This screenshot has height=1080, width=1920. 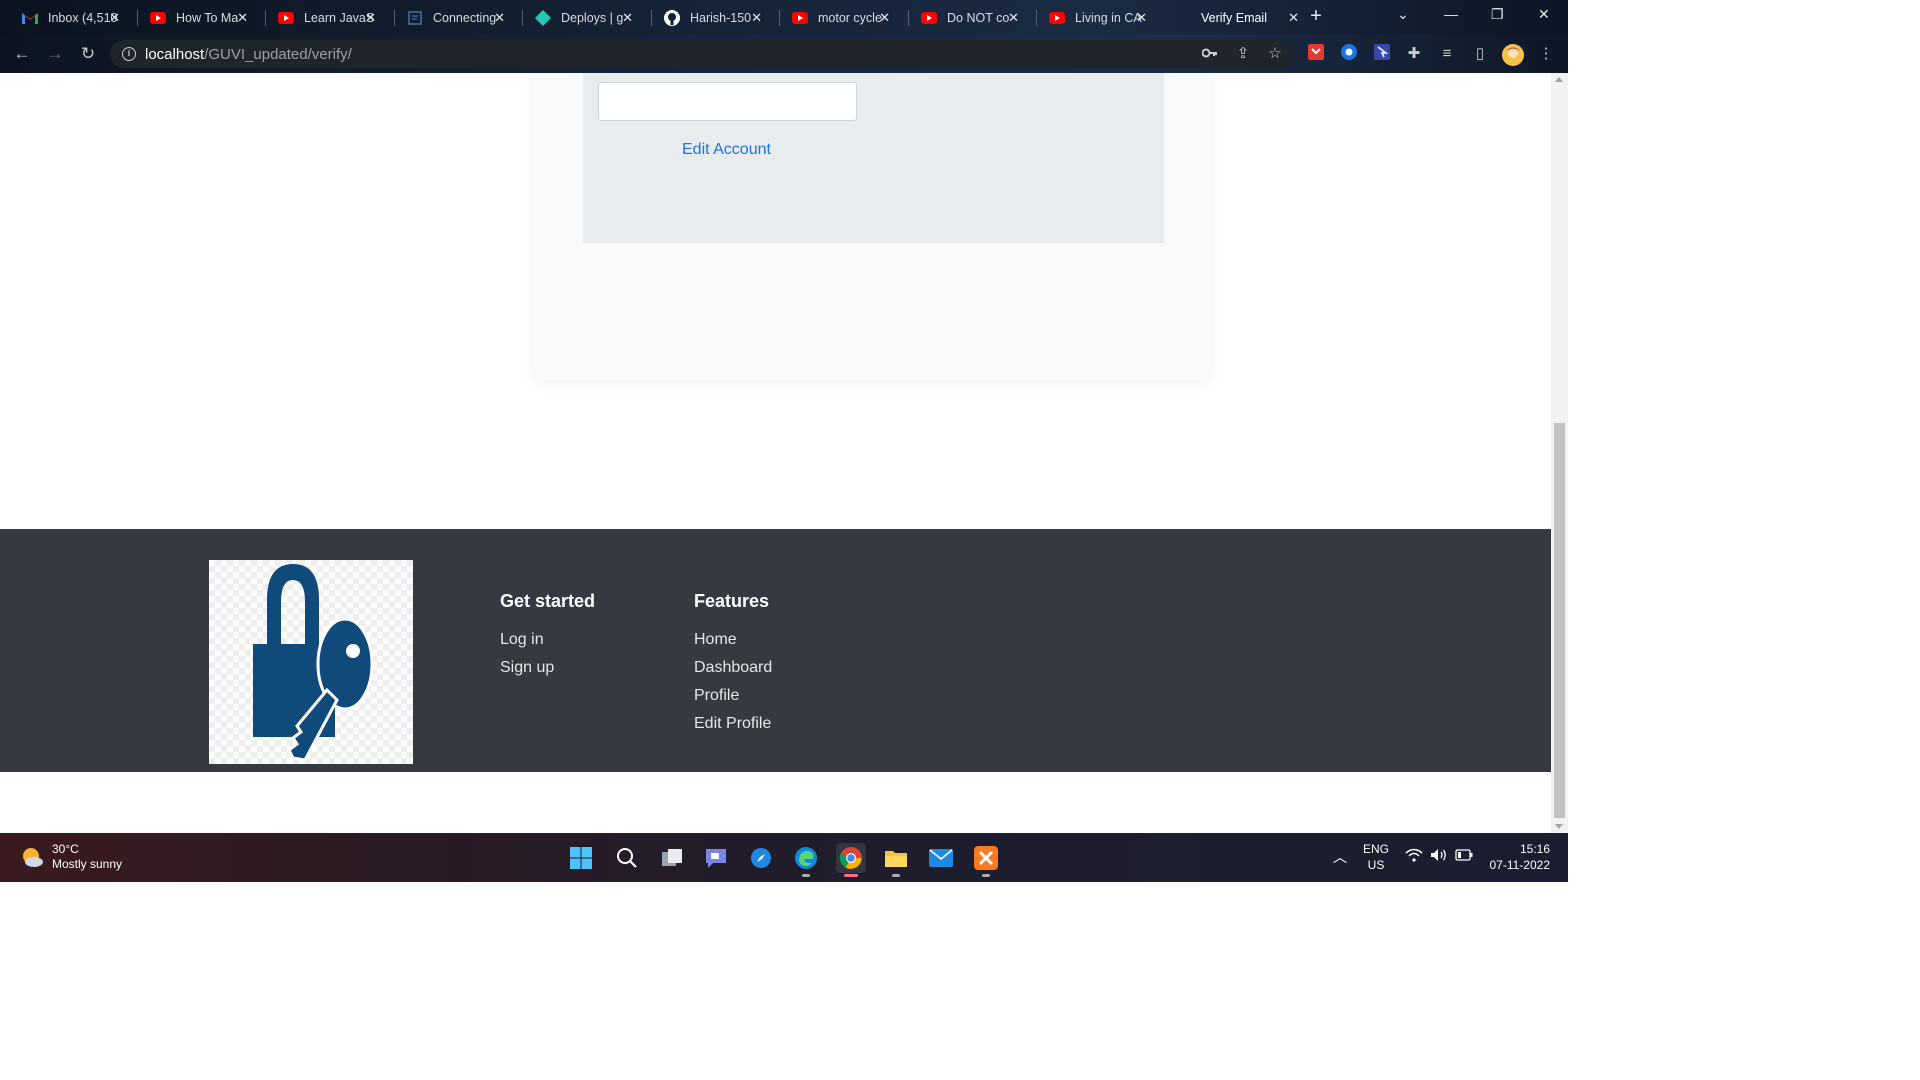 What do you see at coordinates (733, 696) in the screenshot?
I see `footer-link-profile: Profile` at bounding box center [733, 696].